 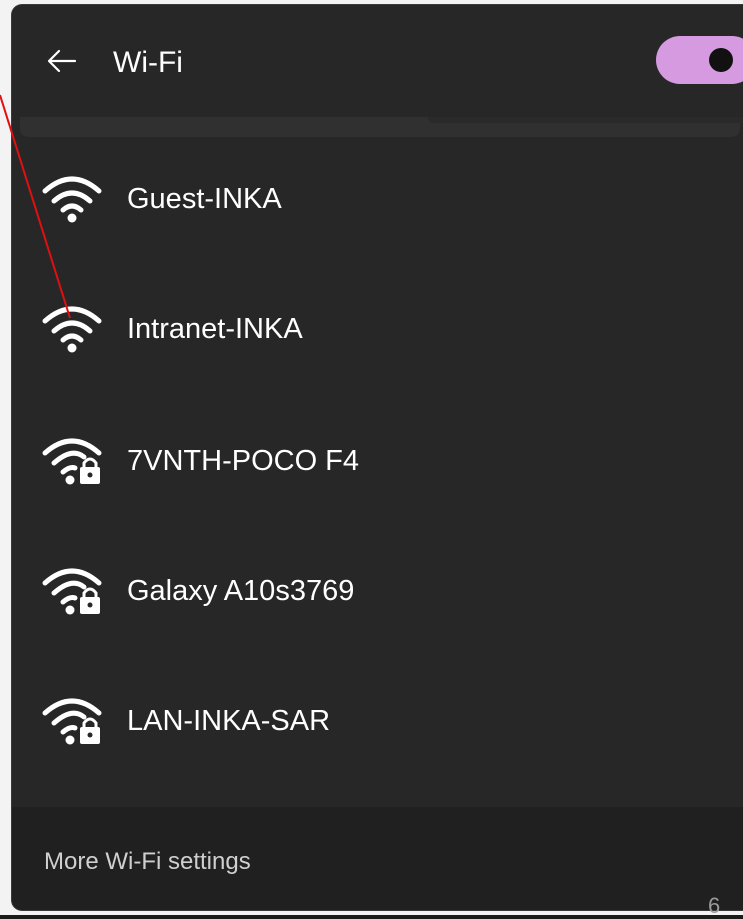 I want to click on arrow-left-icon, so click(x=62, y=61).